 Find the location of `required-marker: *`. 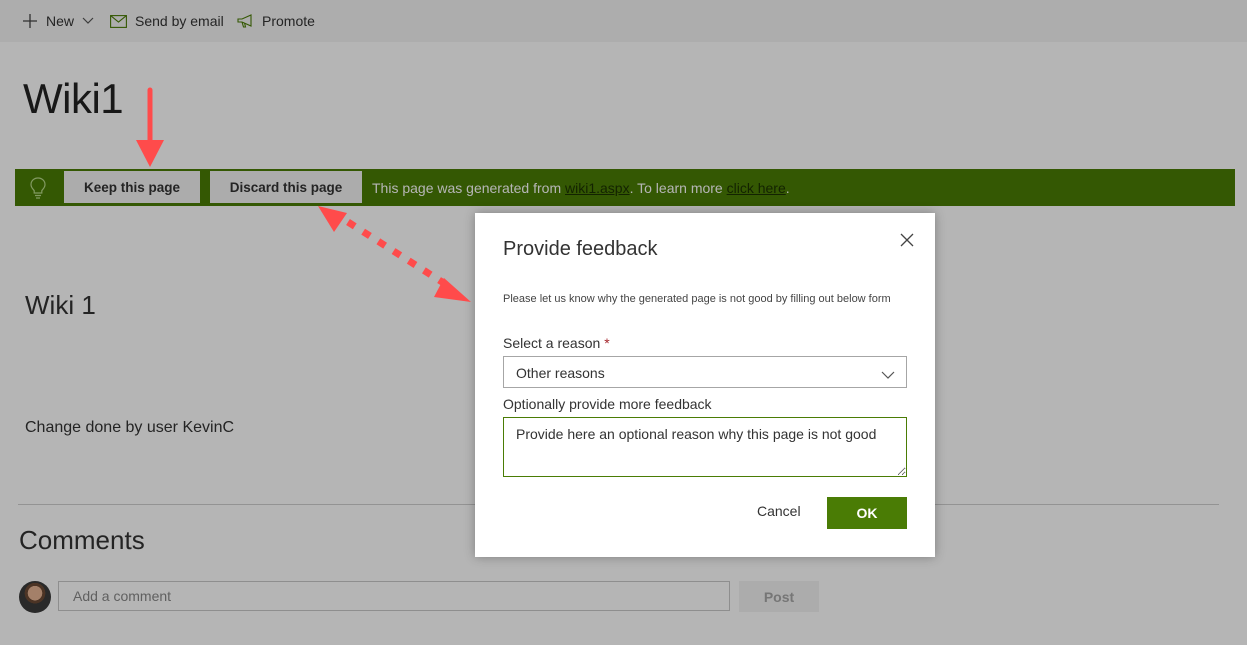

required-marker: * is located at coordinates (607, 343).